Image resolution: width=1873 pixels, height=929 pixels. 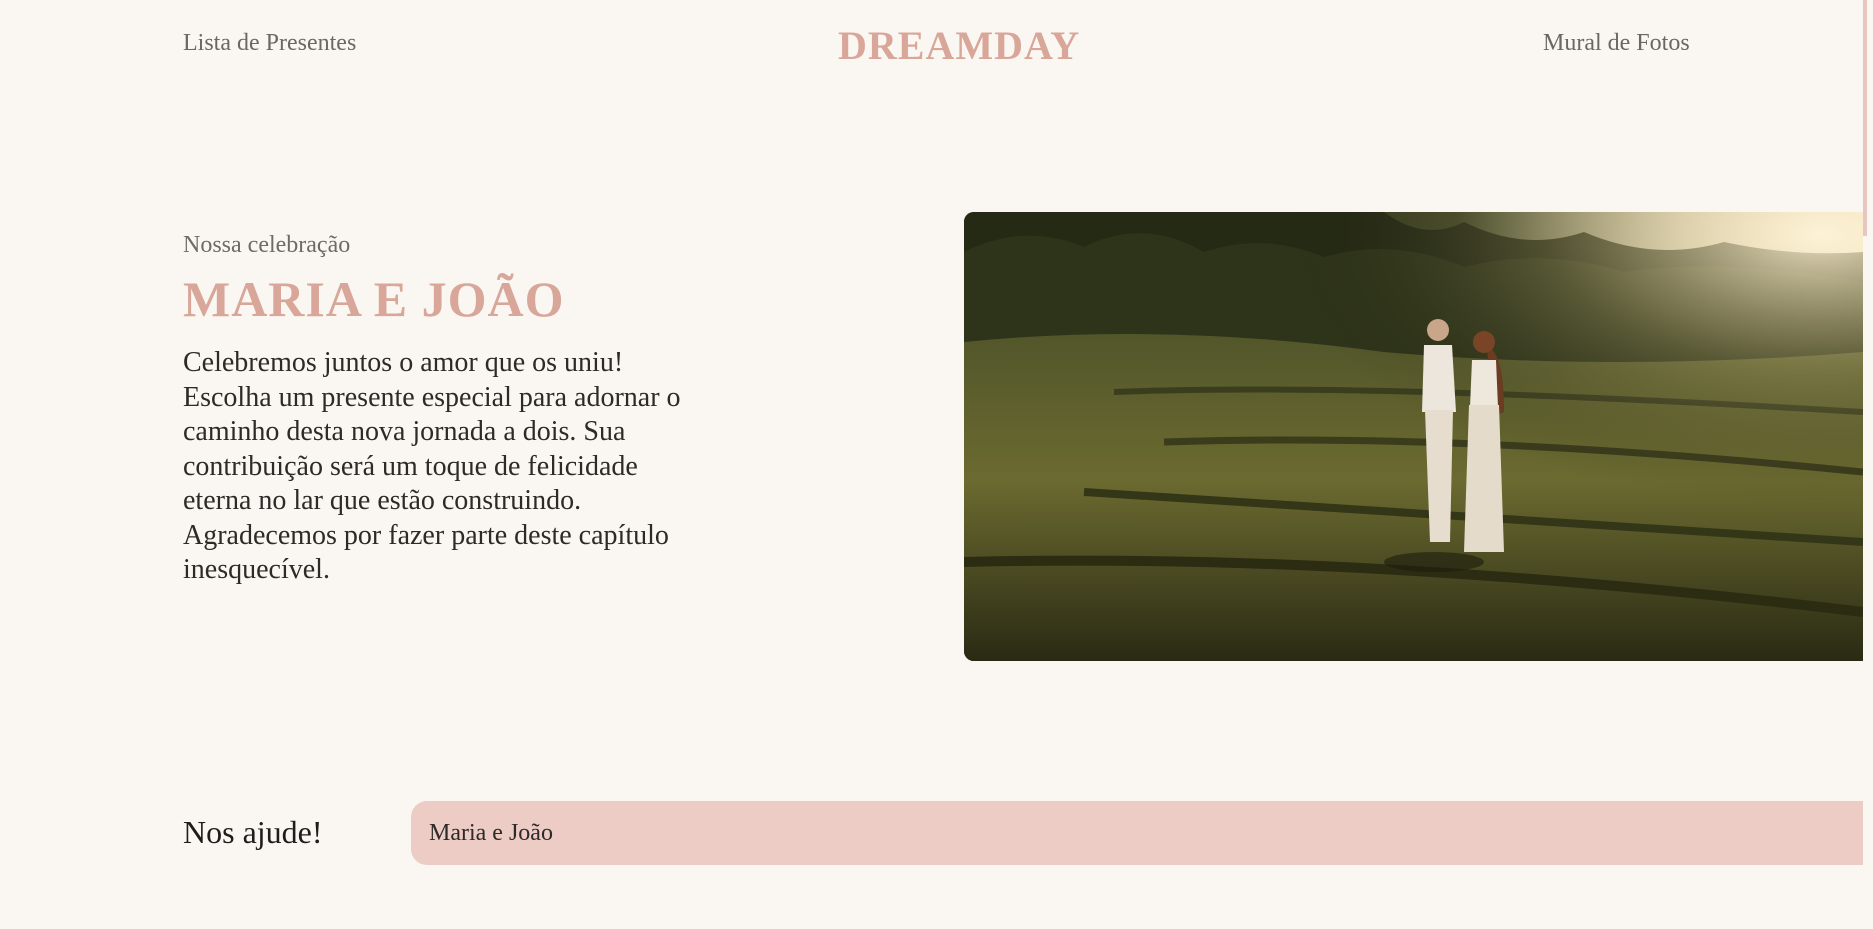 What do you see at coordinates (959, 45) in the screenshot?
I see `brand-logo: DREAMDAY` at bounding box center [959, 45].